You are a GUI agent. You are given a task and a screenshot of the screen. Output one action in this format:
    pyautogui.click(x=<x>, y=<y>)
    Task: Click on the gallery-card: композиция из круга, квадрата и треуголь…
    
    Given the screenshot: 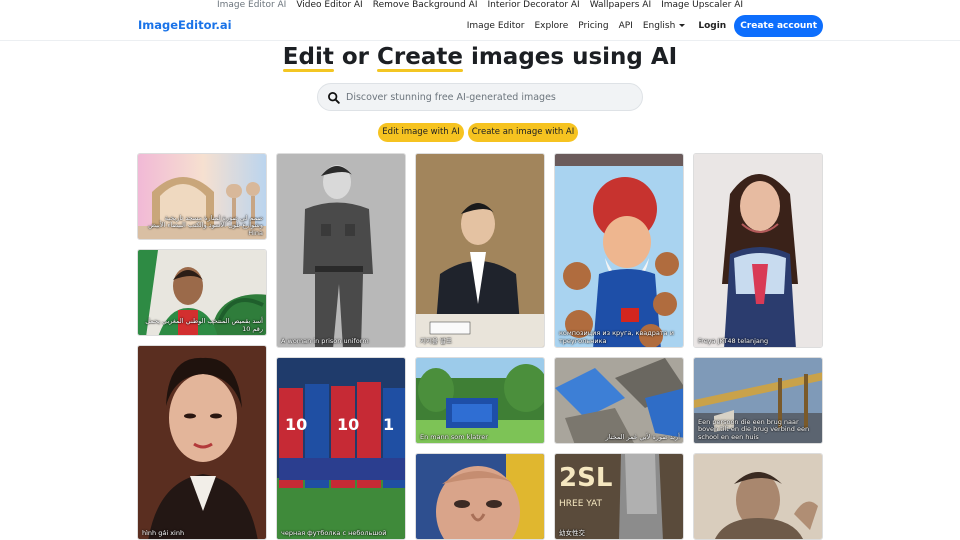 What is the action you would take?
    pyautogui.click(x=619, y=250)
    